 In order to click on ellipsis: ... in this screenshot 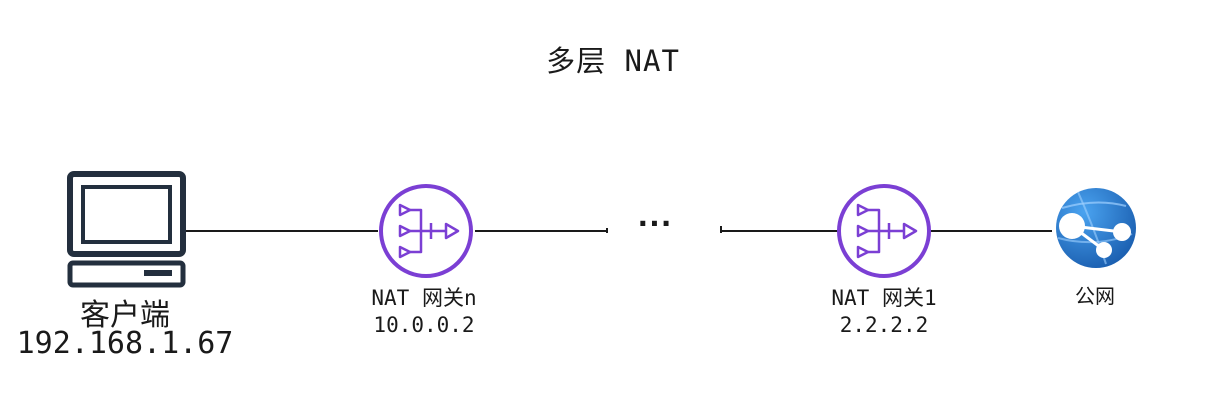, I will do `click(655, 216)`.